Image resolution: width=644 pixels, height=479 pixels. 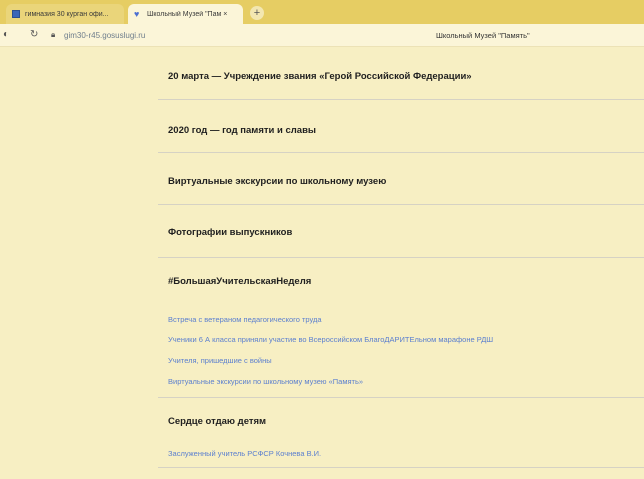 I want to click on new-tab-button: +, so click(x=257, y=13).